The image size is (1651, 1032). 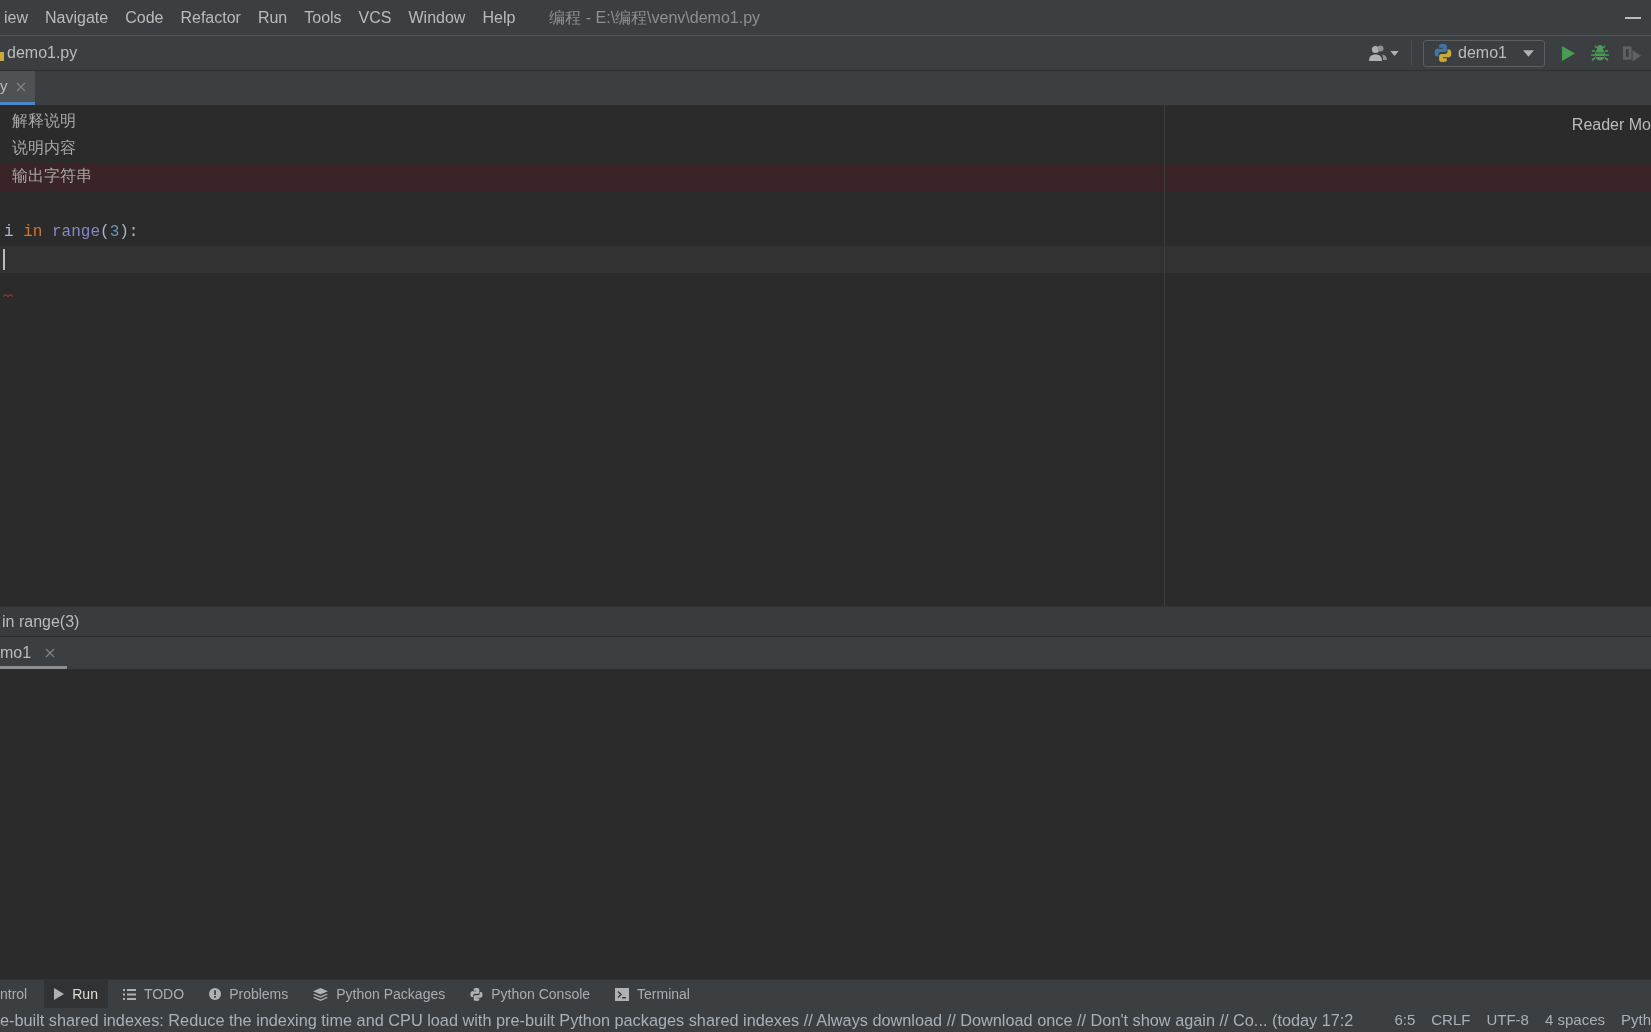 I want to click on run-configuration-dropdown: demo1, so click(x=1484, y=53).